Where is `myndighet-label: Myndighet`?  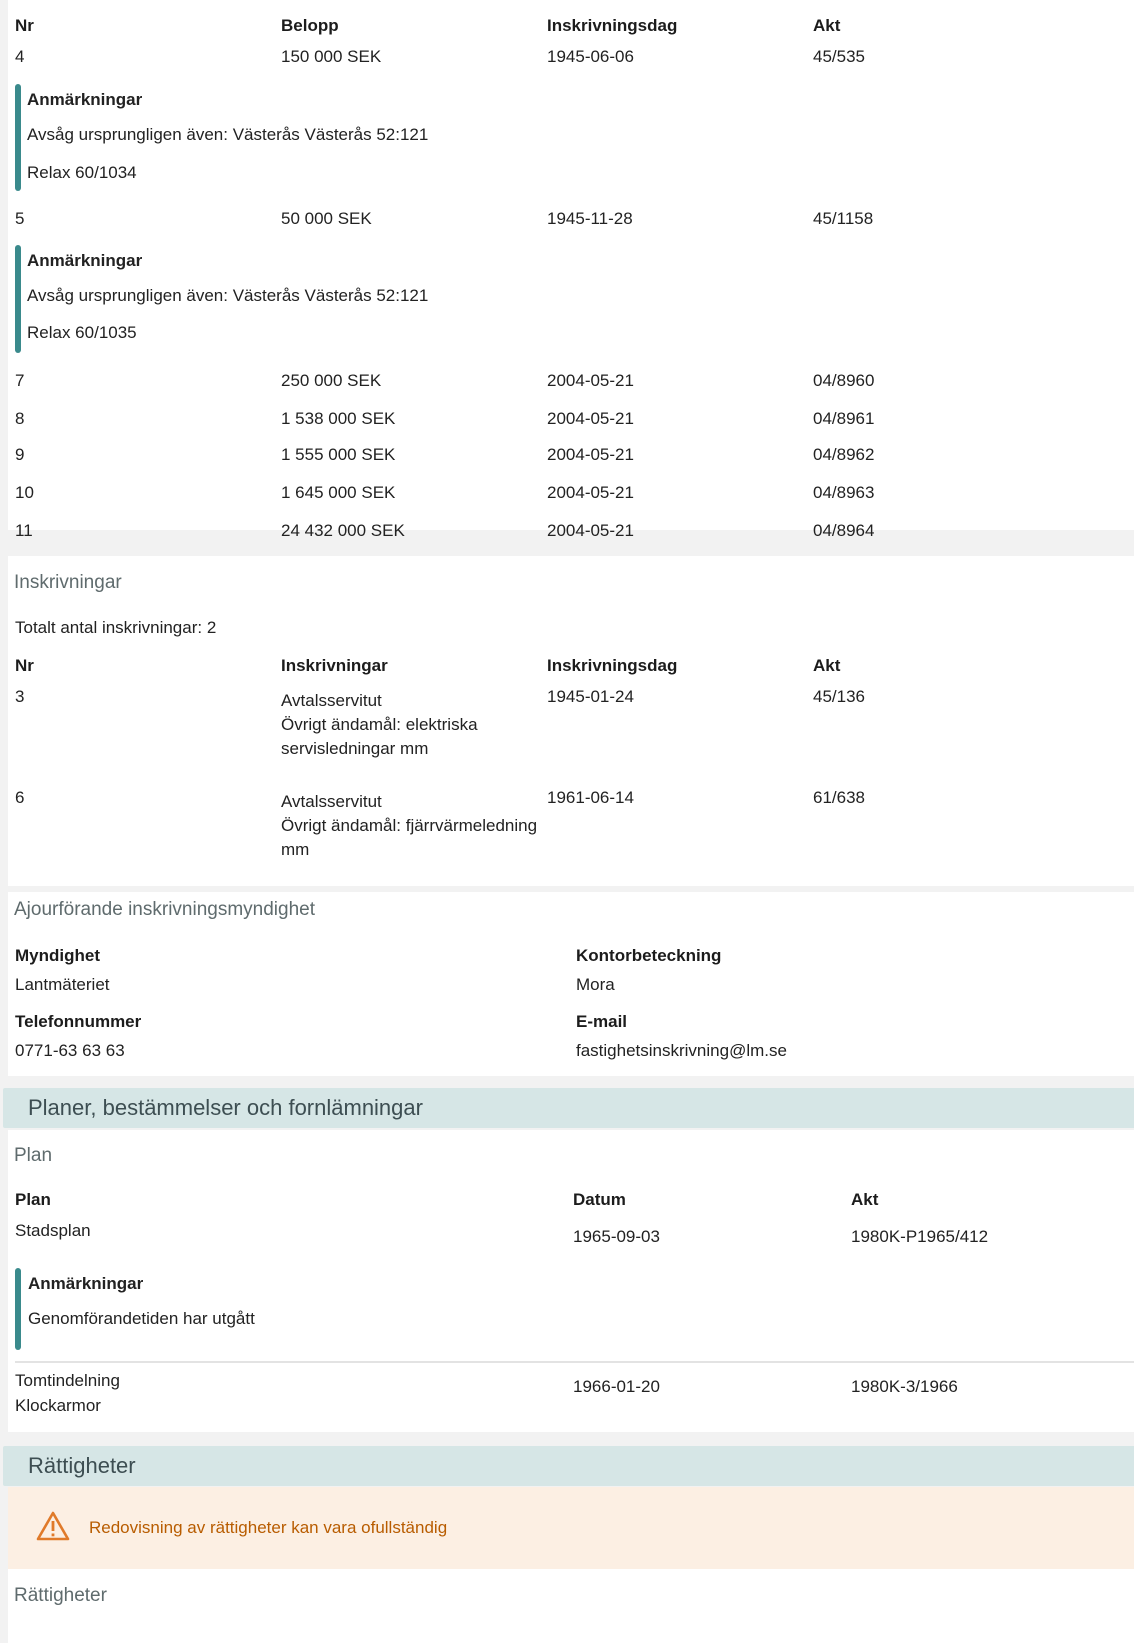
myndighet-label: Myndighet is located at coordinates (57, 955).